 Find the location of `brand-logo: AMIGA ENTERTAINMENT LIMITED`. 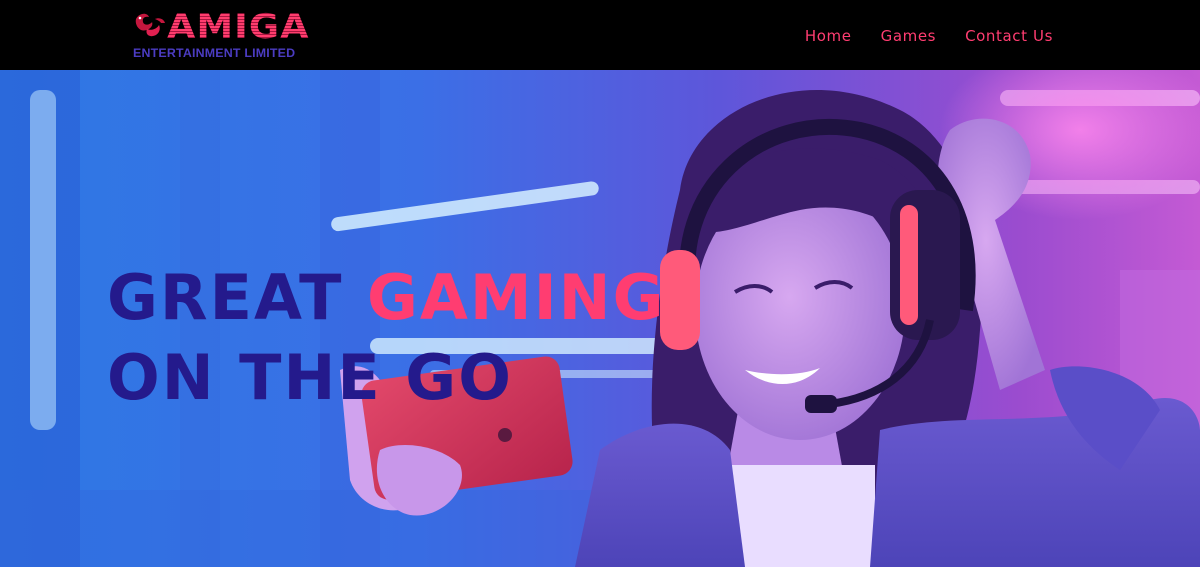

brand-logo: AMIGA ENTERTAINMENT LIMITED is located at coordinates (224, 34).